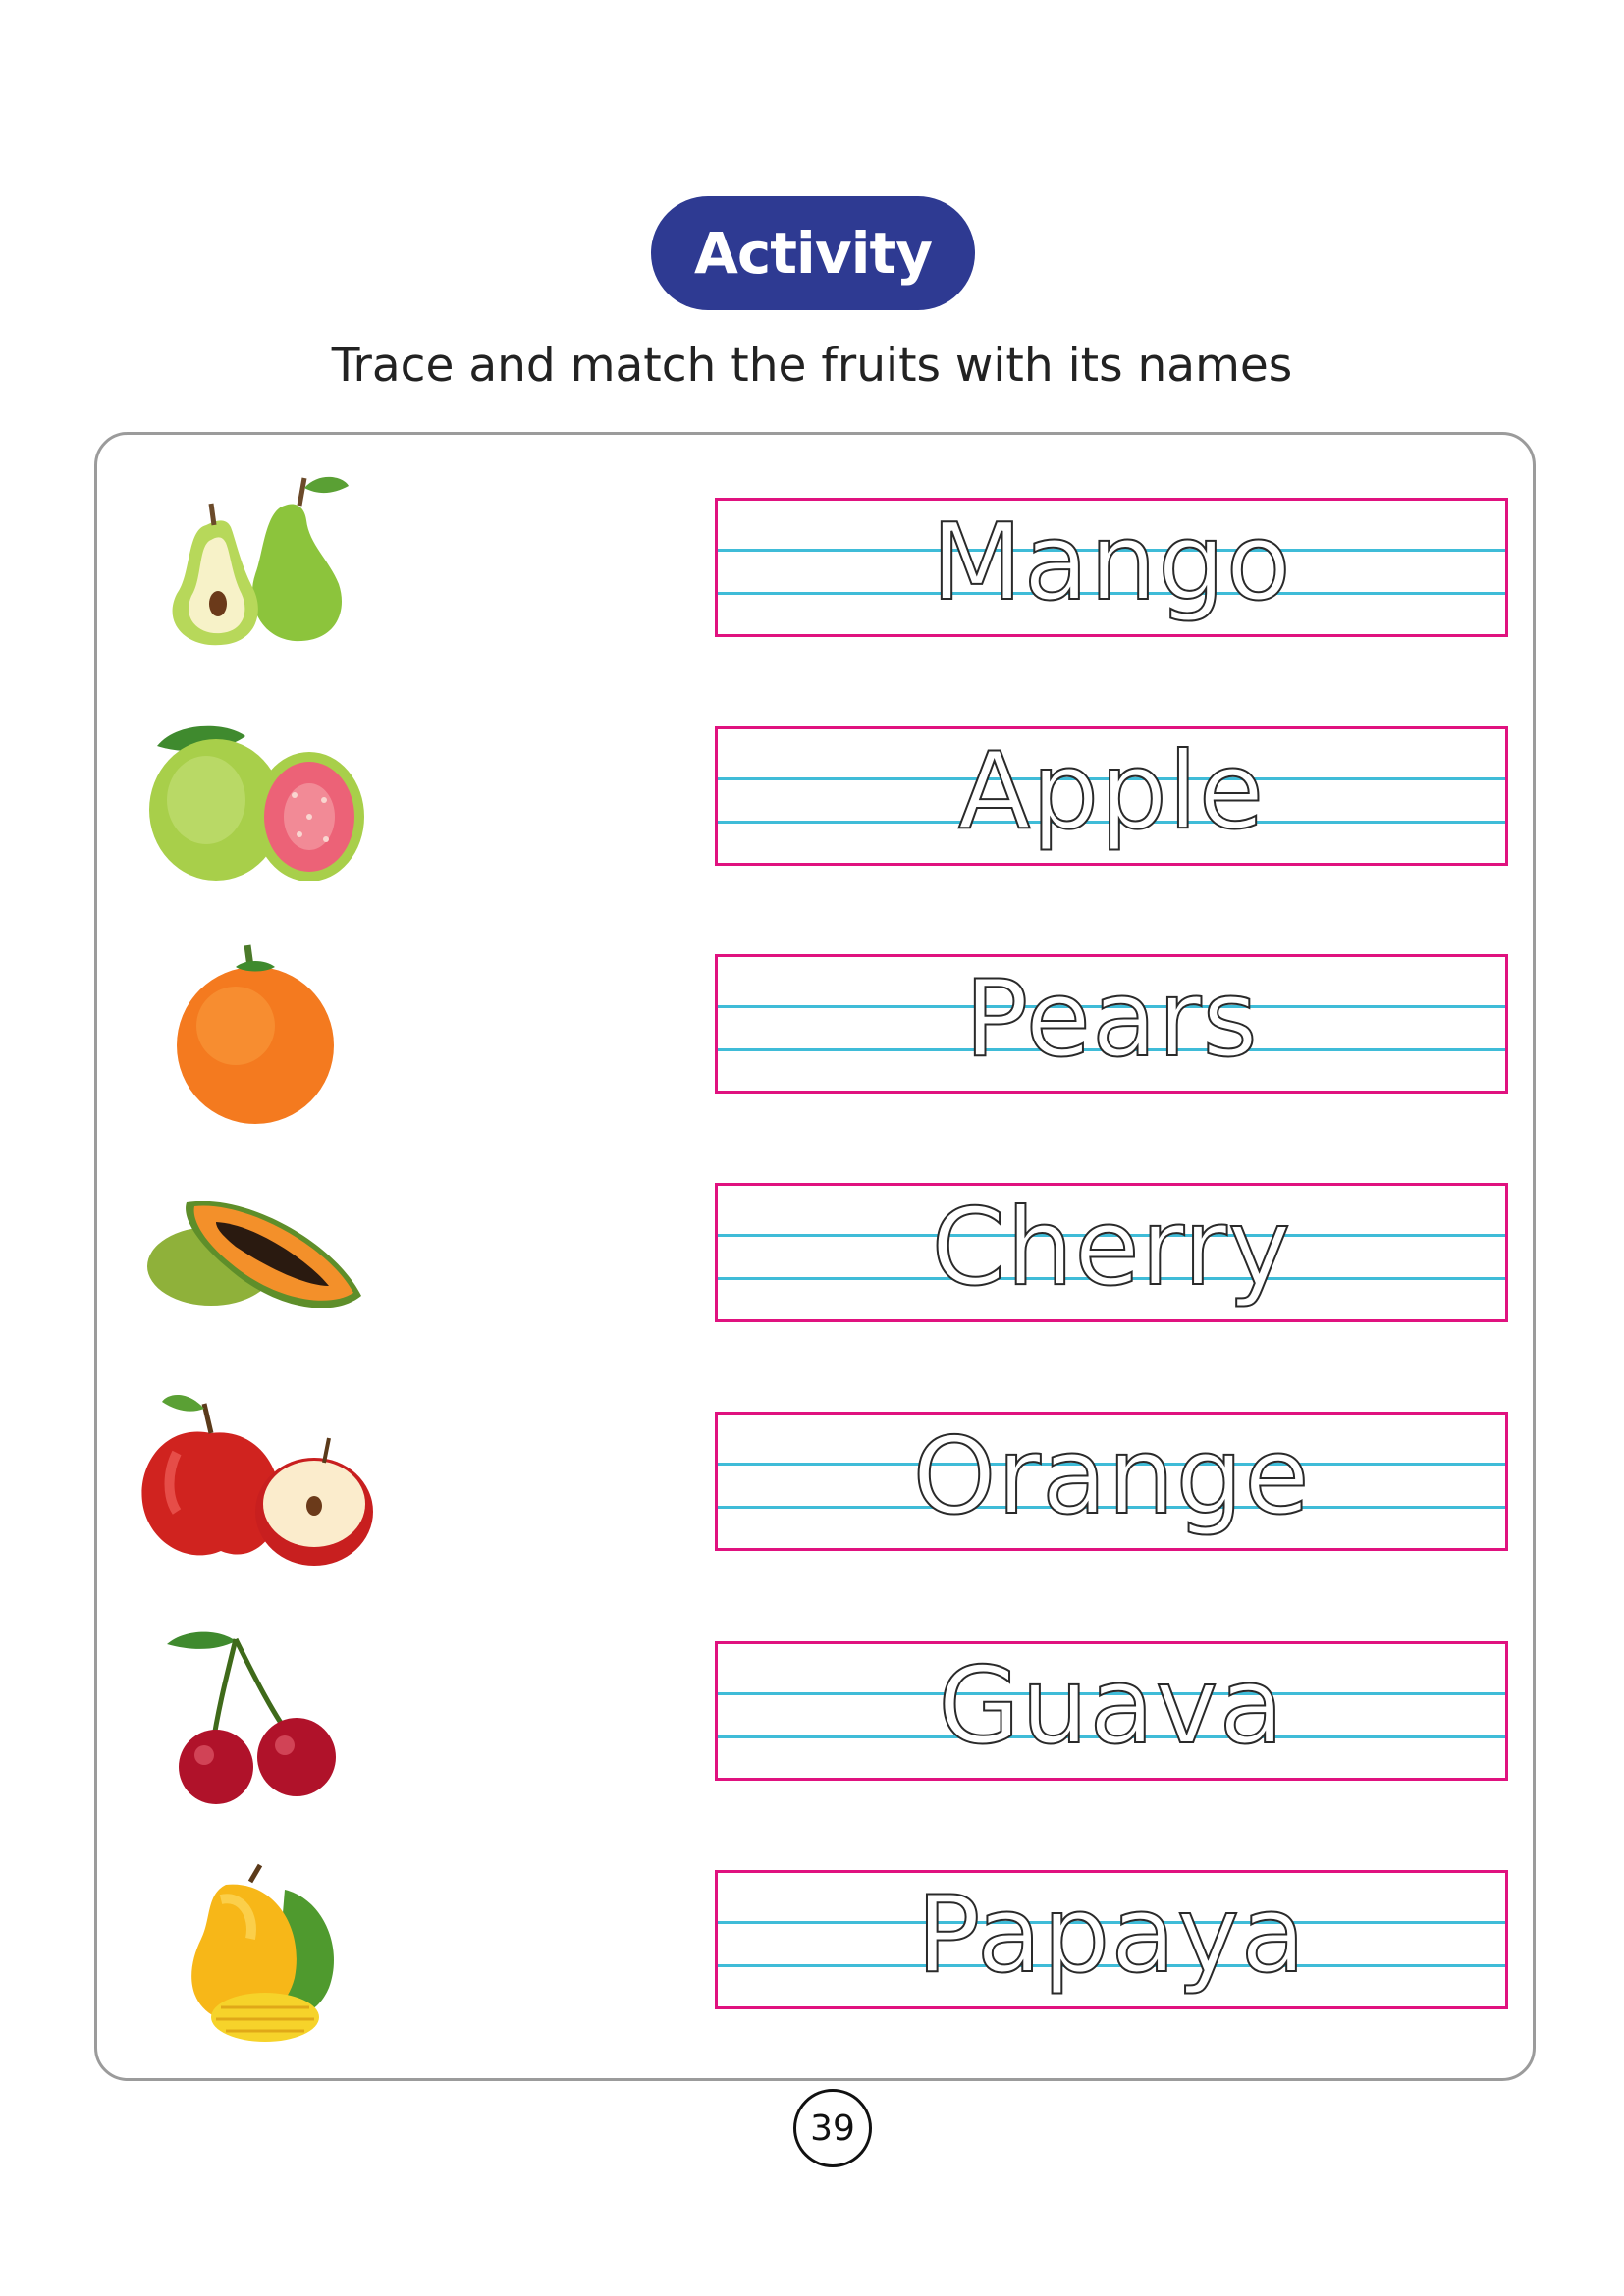 Image resolution: width=1624 pixels, height=2296 pixels. What do you see at coordinates (255, 1953) in the screenshot?
I see `mango-icon` at bounding box center [255, 1953].